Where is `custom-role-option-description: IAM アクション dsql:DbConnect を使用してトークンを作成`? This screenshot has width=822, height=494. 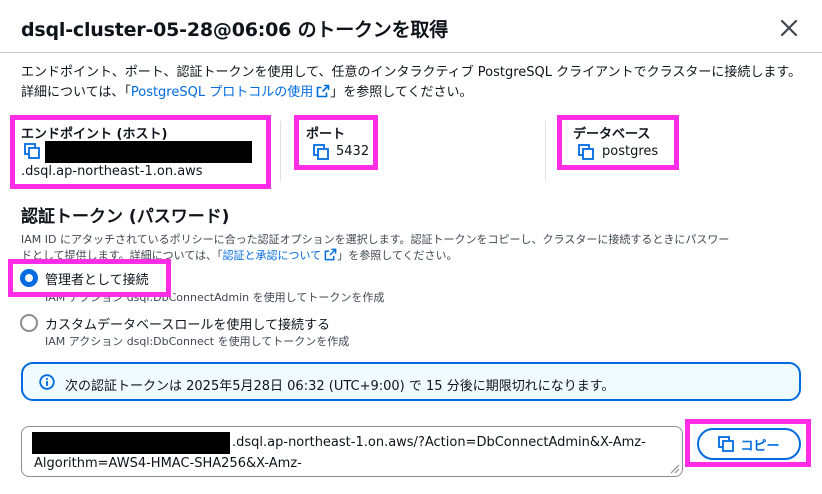 custom-role-option-description: IAM アクション dsql:DbConnect を使用してトークンを作成 is located at coordinates (197, 341).